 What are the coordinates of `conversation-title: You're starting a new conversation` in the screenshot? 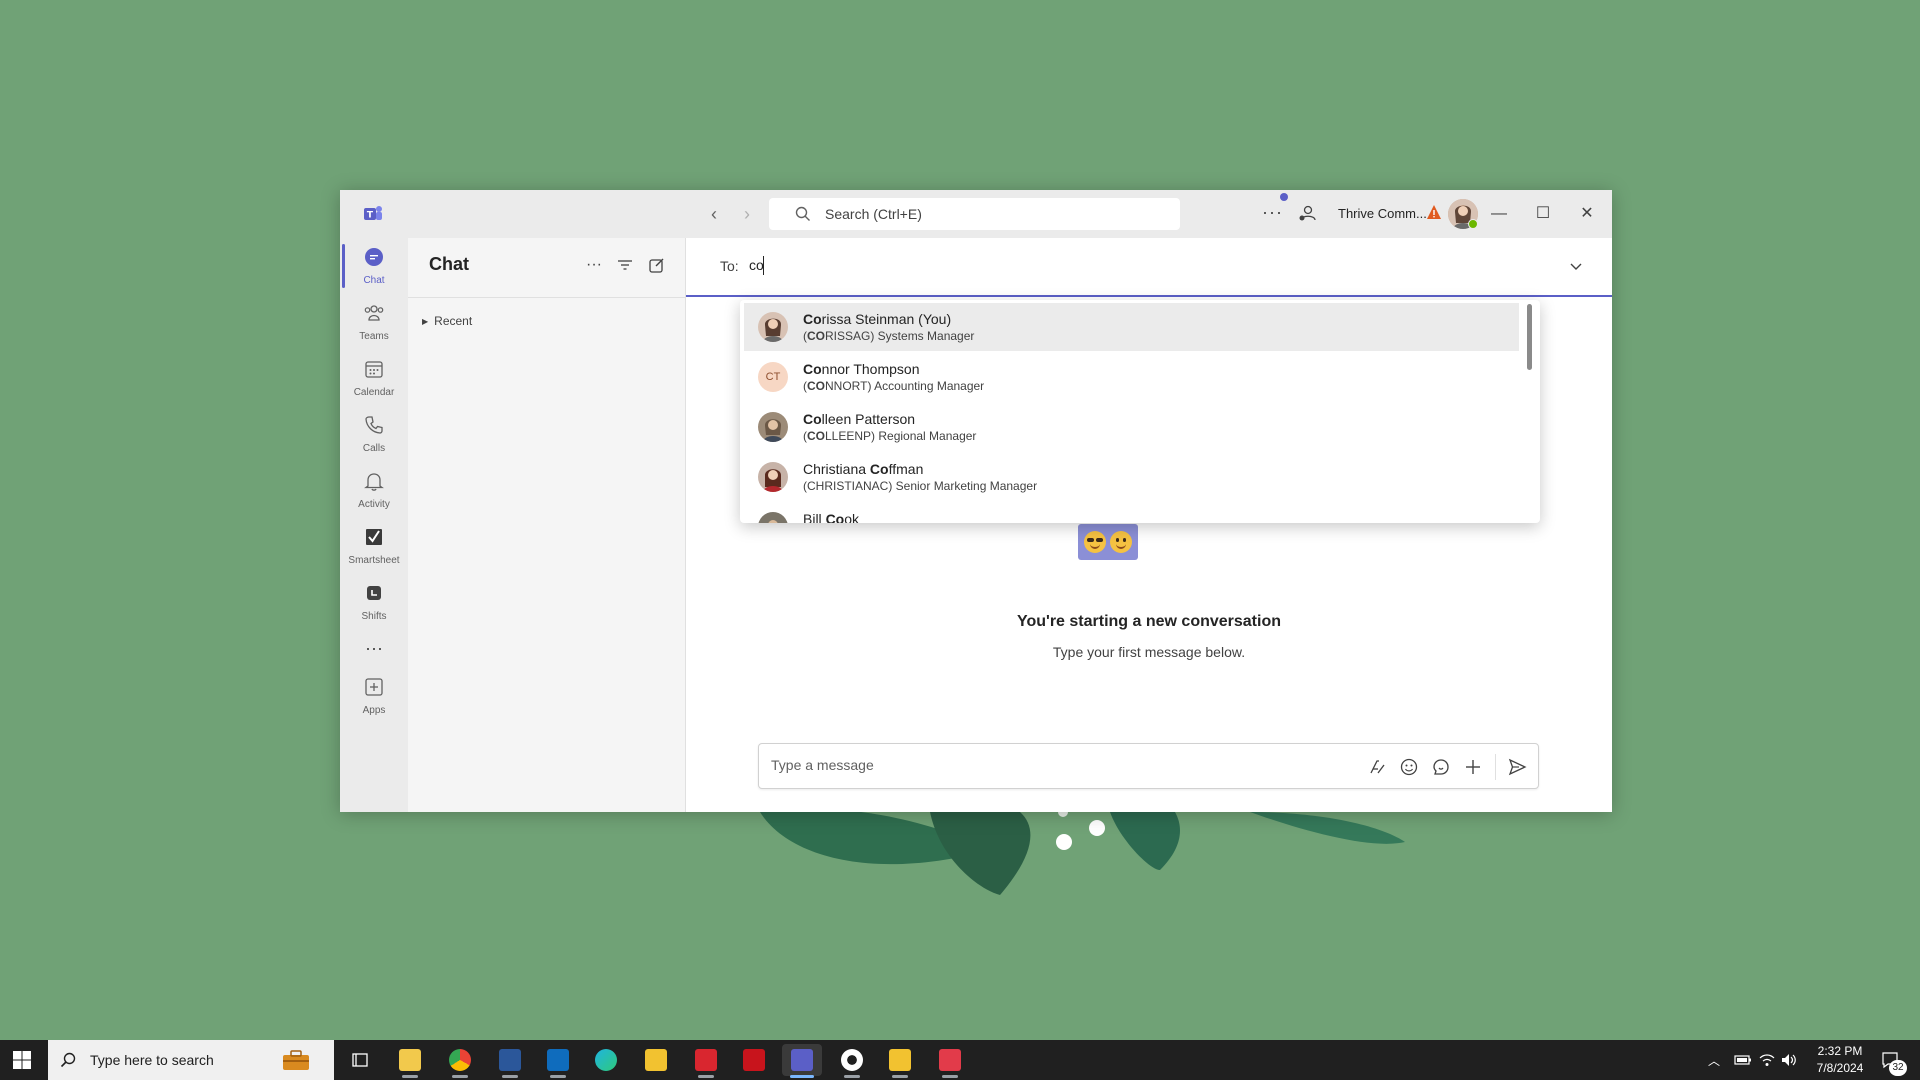 It's located at (1148, 621).